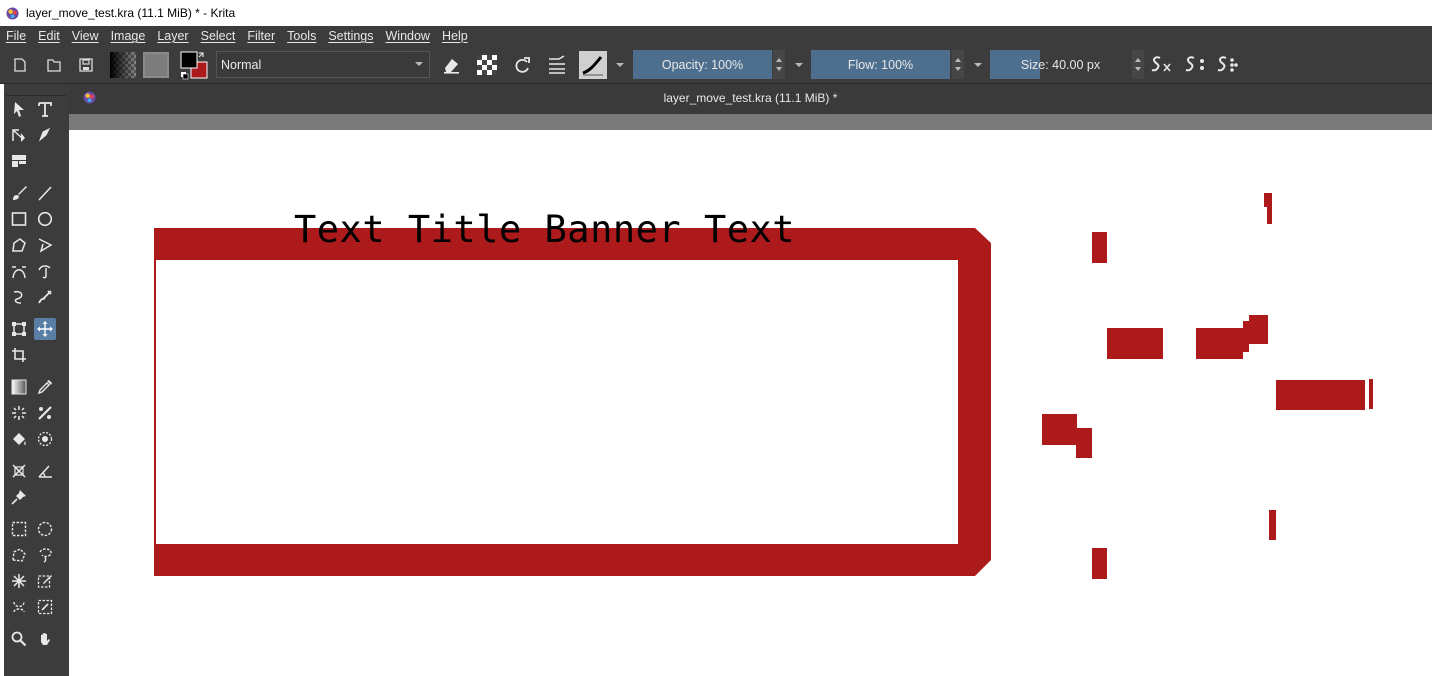 The height and width of the screenshot is (676, 1432). I want to click on line-tool, so click(45, 193).